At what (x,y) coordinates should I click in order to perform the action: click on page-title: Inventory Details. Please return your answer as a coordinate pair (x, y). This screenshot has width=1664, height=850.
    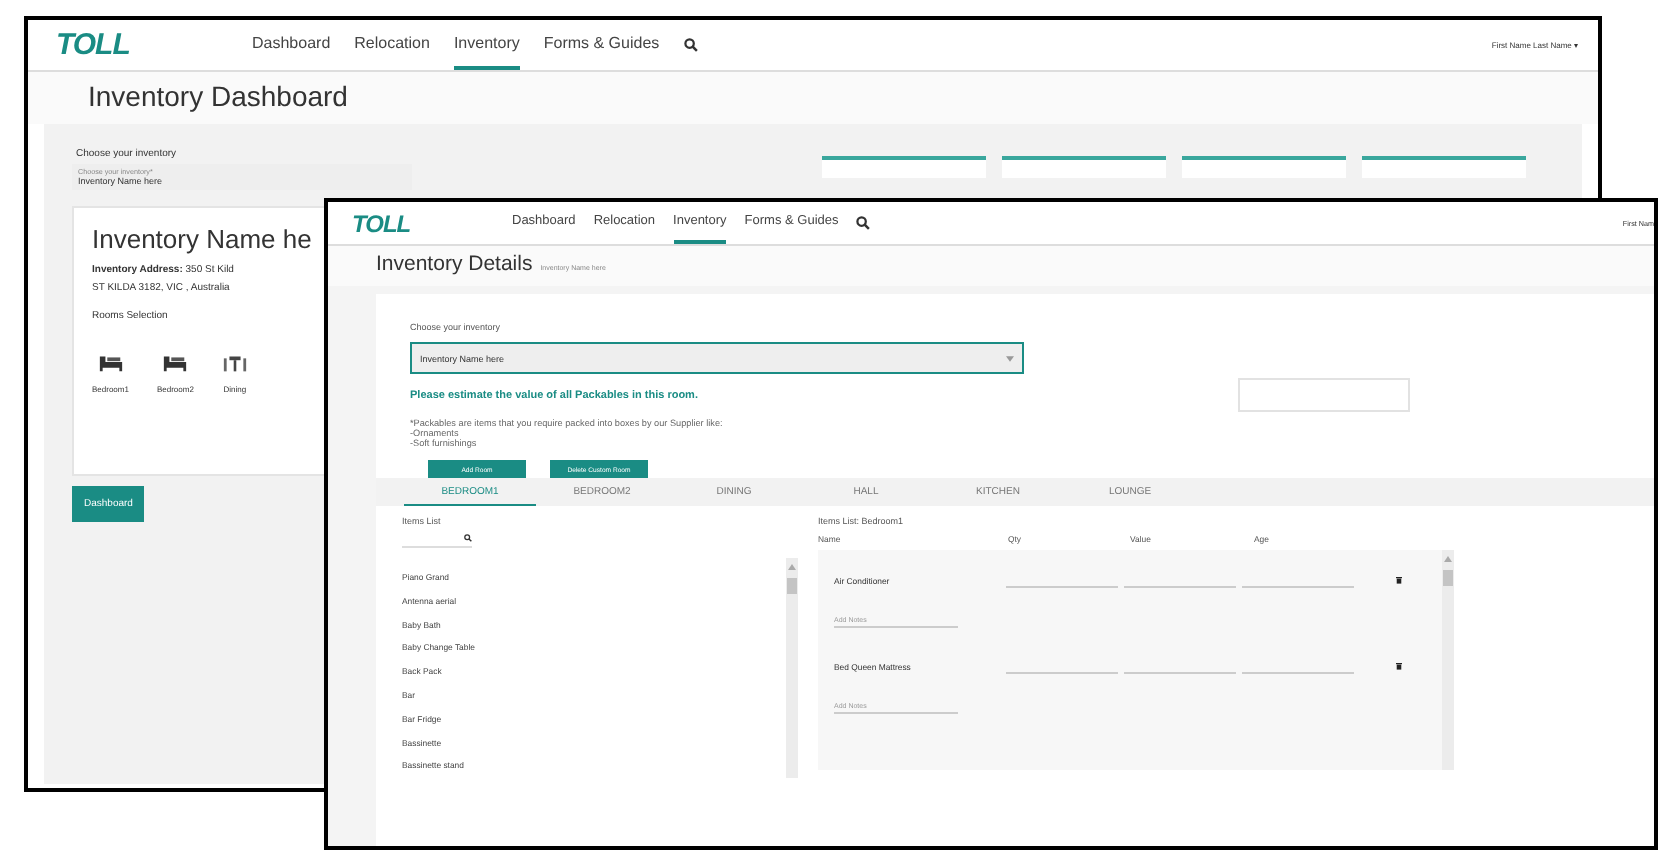
    Looking at the image, I should click on (454, 264).